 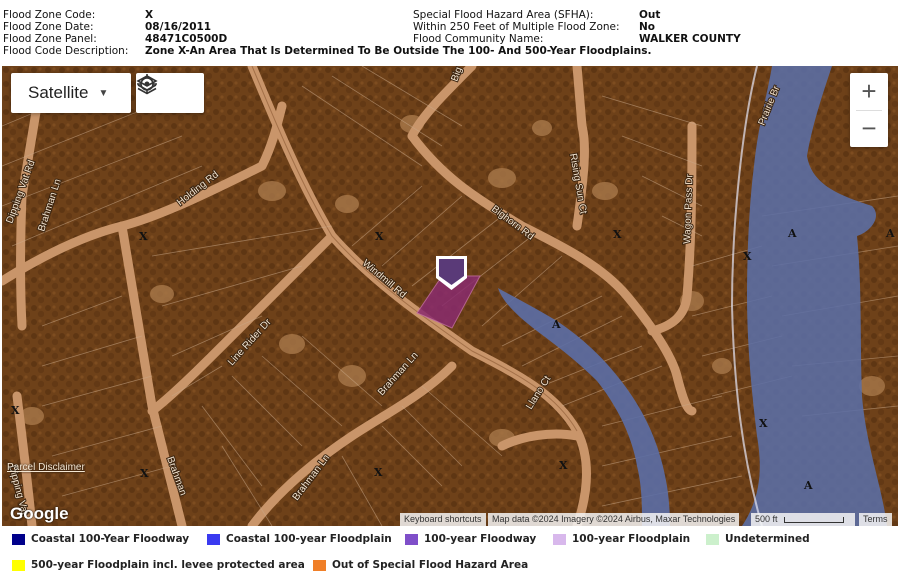 What do you see at coordinates (186, 39) in the screenshot?
I see `flood-zone-panel-value: 48471C0500D` at bounding box center [186, 39].